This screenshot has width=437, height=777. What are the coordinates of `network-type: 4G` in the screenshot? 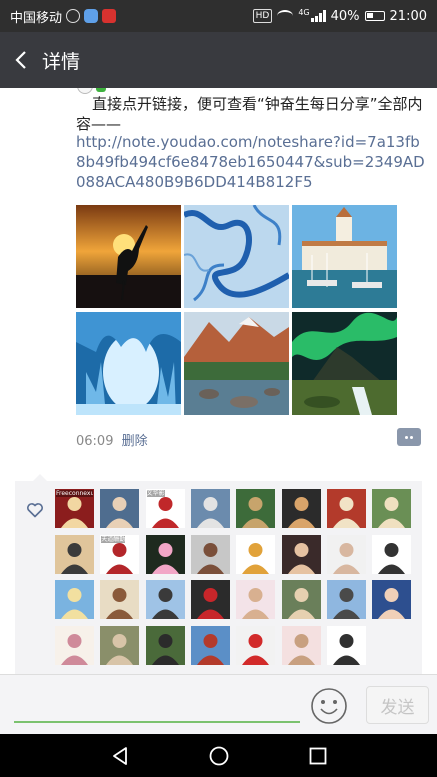 It's located at (304, 12).